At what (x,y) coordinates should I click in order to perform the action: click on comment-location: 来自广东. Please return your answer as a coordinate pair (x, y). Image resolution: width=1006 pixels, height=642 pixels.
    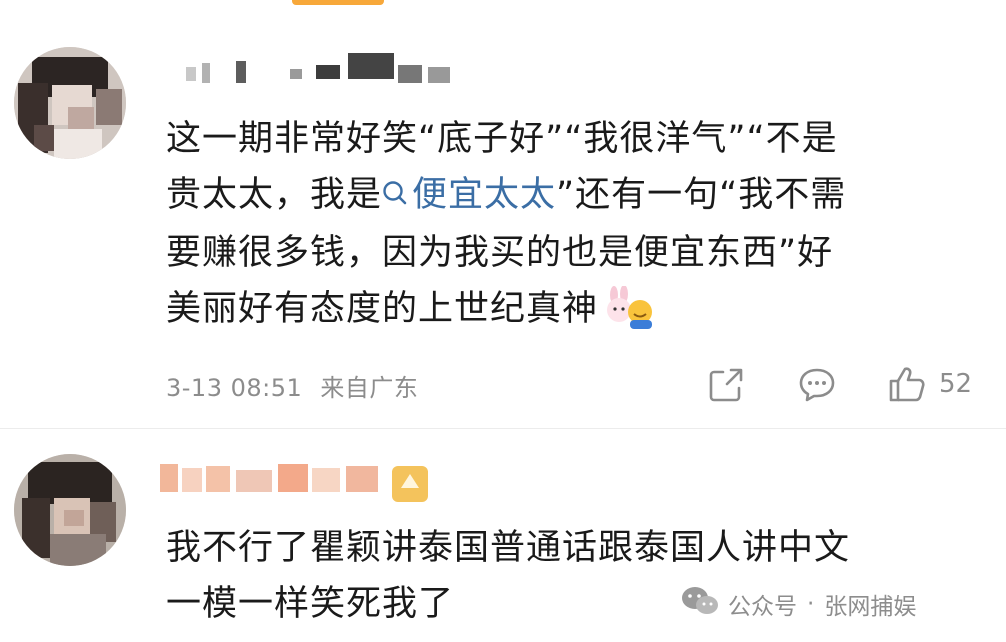
    Looking at the image, I should click on (369, 388).